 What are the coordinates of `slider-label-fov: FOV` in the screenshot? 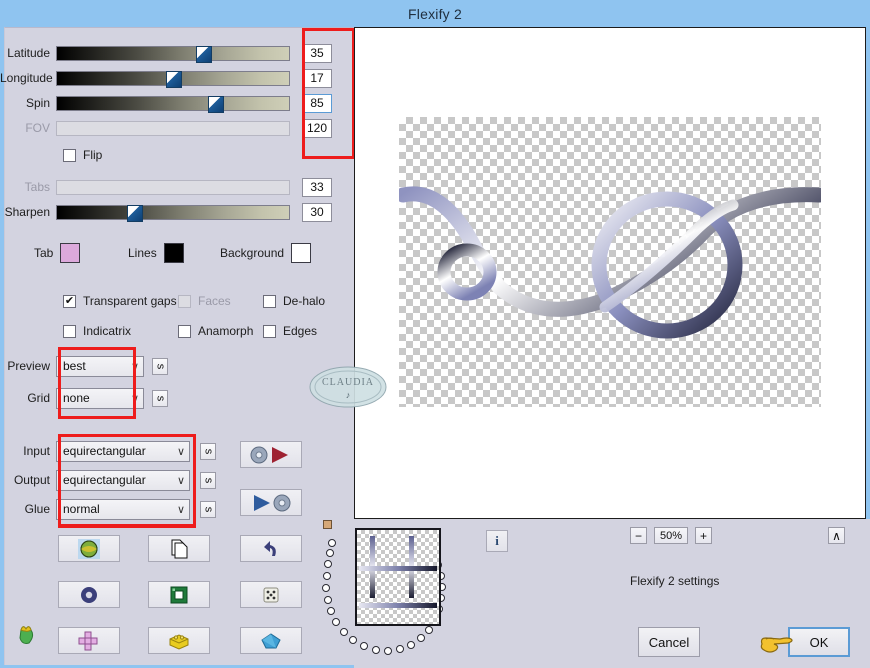 It's located at (37, 128).